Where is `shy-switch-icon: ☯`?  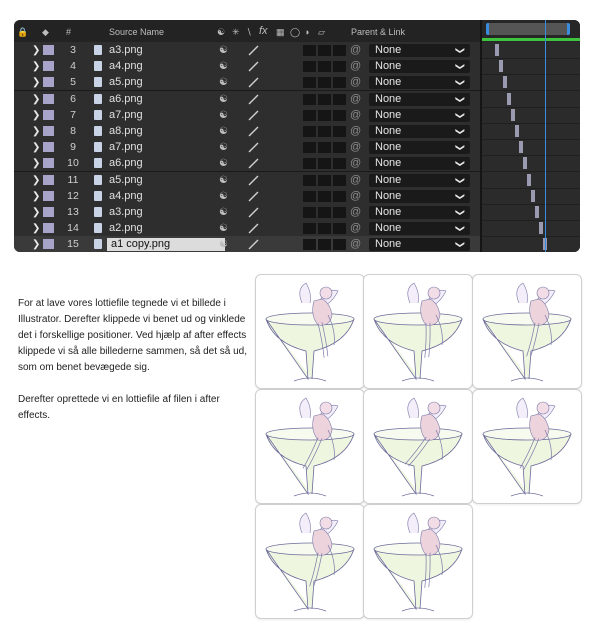 shy-switch-icon: ☯ is located at coordinates (221, 32).